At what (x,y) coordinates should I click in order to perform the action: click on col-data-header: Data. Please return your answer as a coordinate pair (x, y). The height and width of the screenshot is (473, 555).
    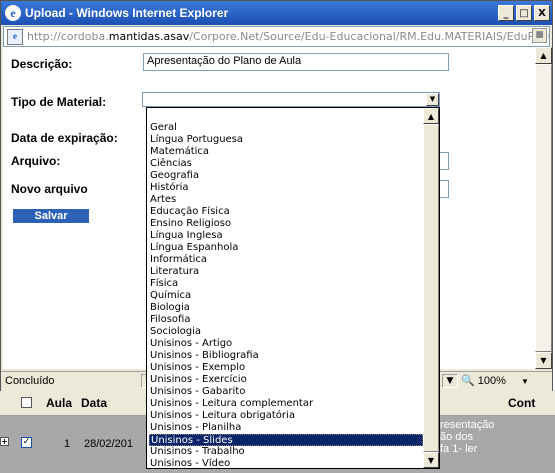
    Looking at the image, I should click on (94, 403).